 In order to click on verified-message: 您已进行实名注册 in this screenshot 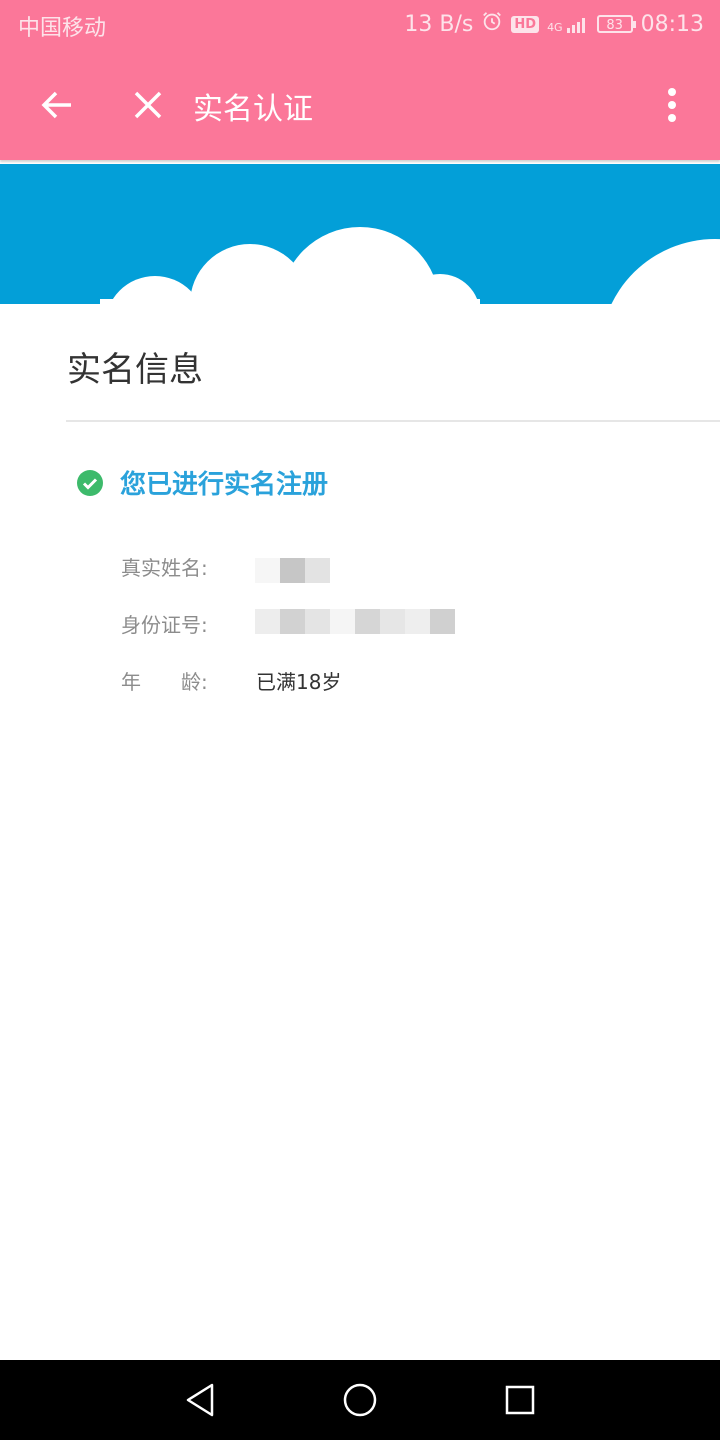, I will do `click(224, 485)`.